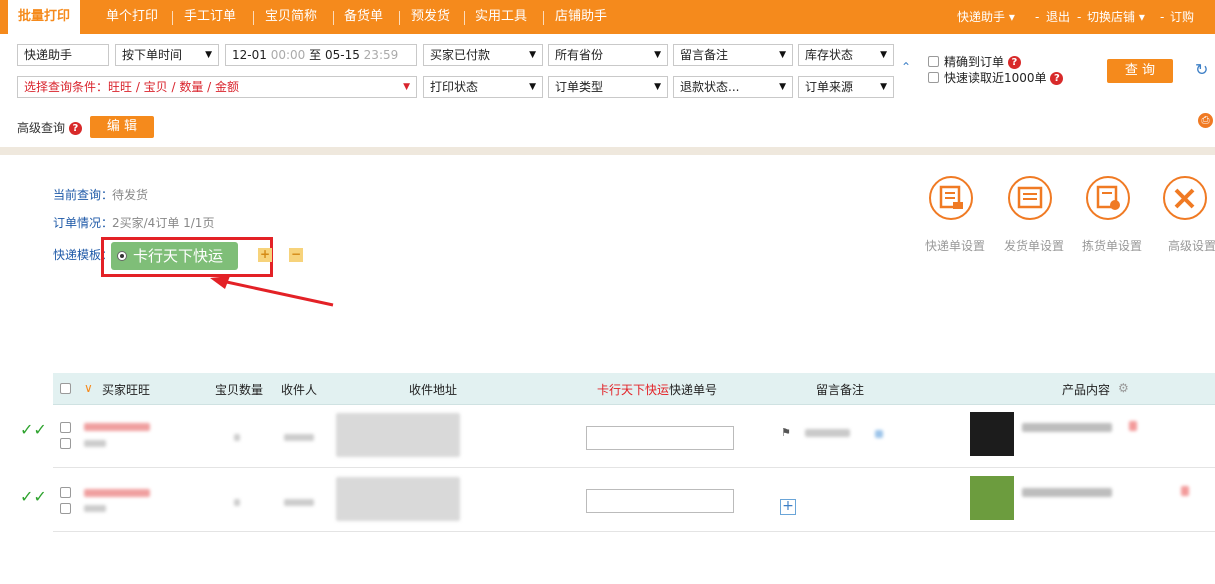 The width and height of the screenshot is (1215, 584). Describe the element at coordinates (88, 388) in the screenshot. I see `sort-chevron-icon: ∨` at that location.